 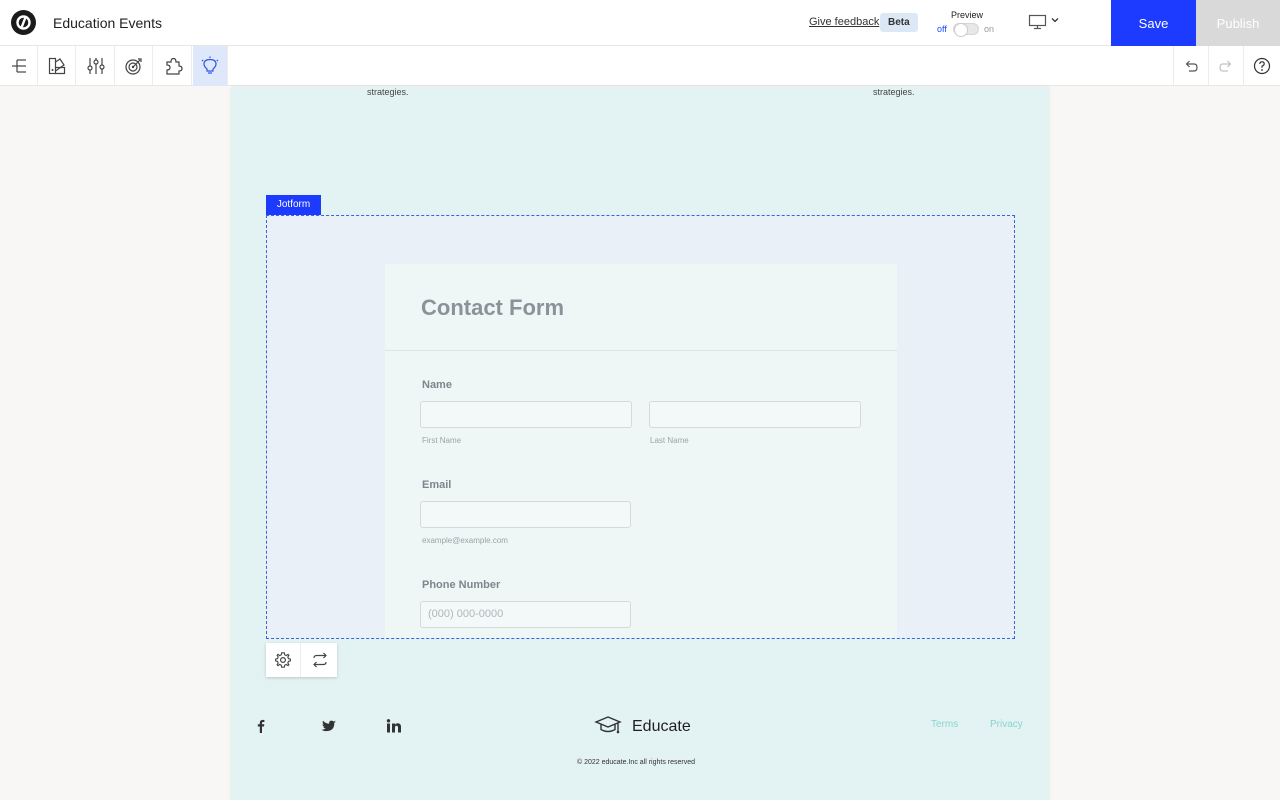 I want to click on integrations-button, so click(x=173, y=66).